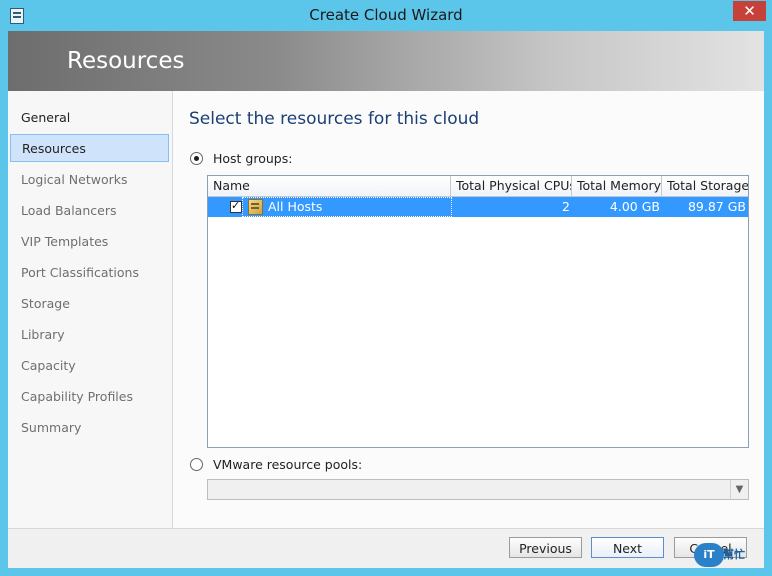  I want to click on all-hosts-checkbox, so click(236, 206).